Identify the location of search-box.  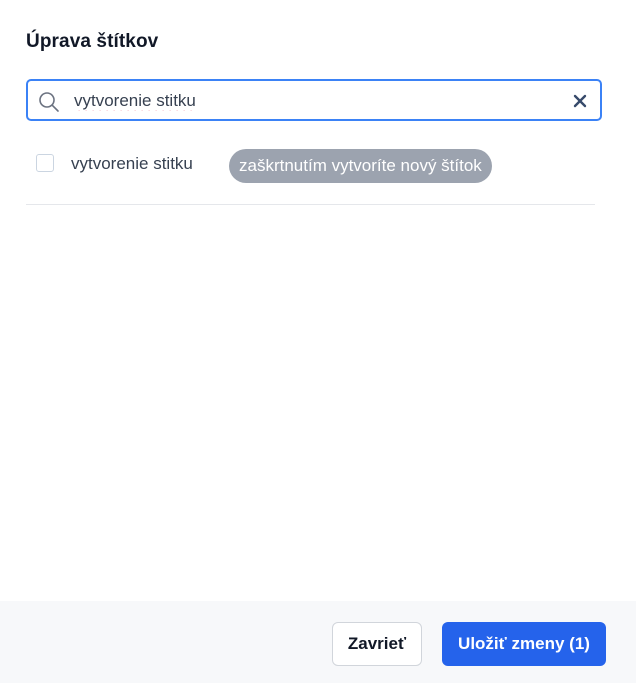
(314, 100).